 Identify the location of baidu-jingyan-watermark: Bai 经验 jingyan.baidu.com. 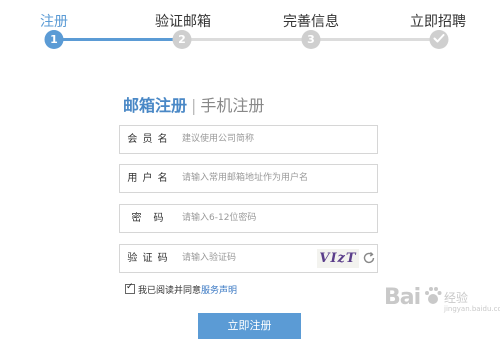
(442, 301).